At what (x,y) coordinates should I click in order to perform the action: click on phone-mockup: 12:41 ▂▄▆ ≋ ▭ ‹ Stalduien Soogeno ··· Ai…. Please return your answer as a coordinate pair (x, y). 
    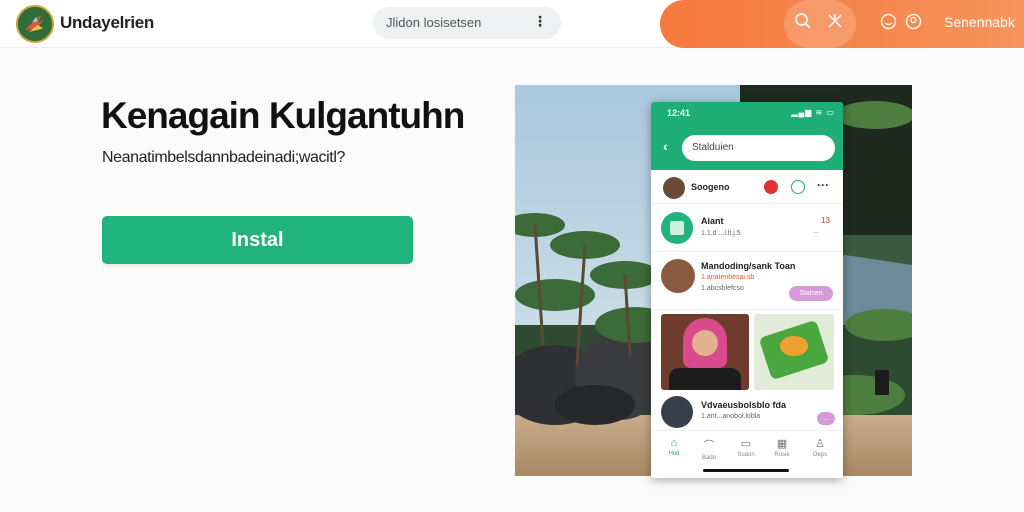
    Looking at the image, I should click on (747, 290).